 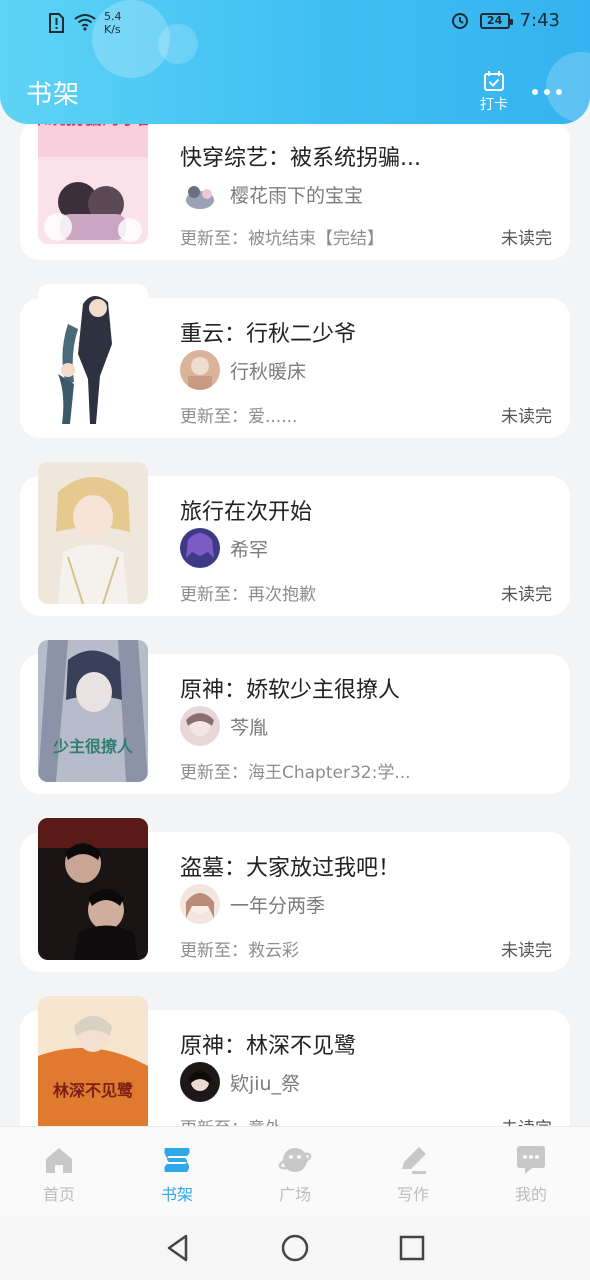 I want to click on tab-write: 写作, so click(x=413, y=1171).